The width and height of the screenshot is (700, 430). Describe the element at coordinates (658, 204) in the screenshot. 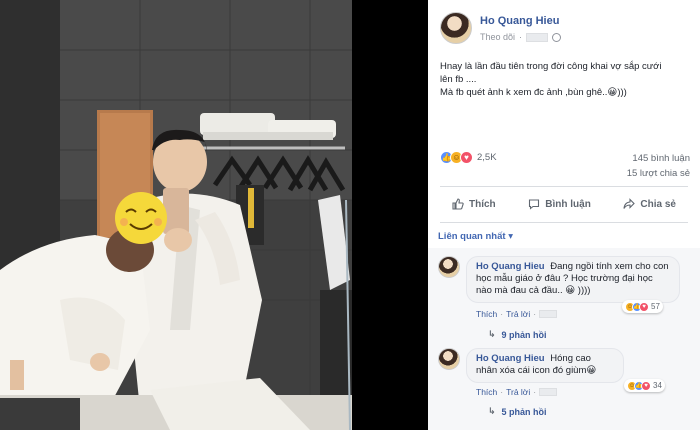

I see `share-button-label: Chia sẻ` at that location.